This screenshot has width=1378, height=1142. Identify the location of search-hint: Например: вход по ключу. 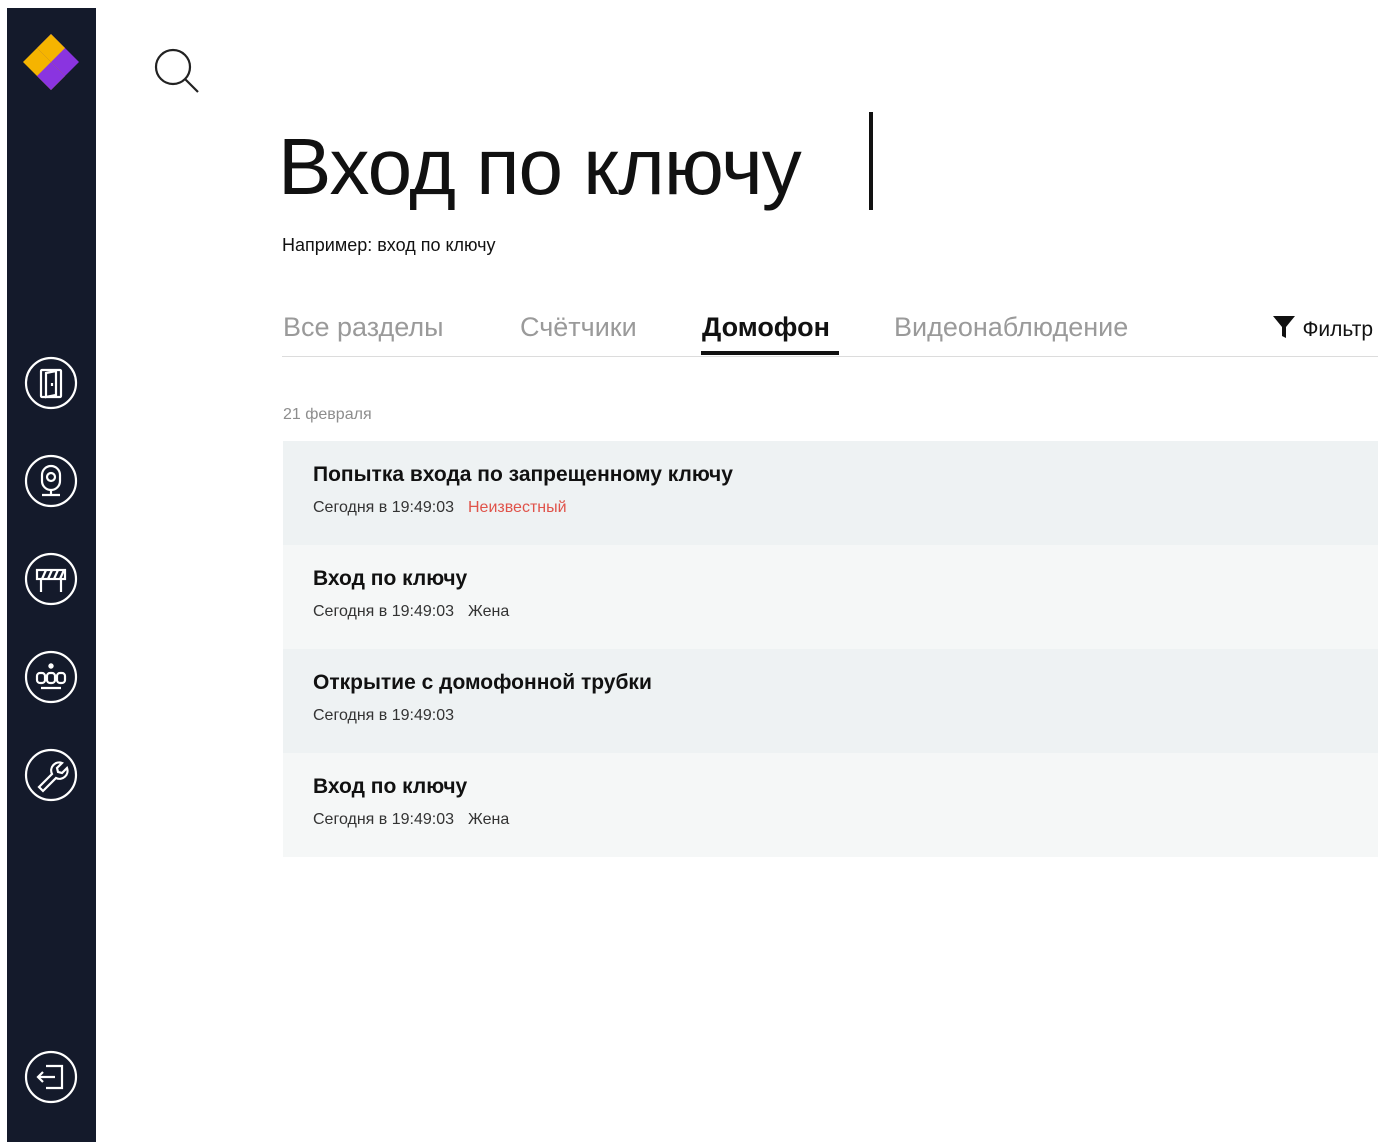
(389, 245).